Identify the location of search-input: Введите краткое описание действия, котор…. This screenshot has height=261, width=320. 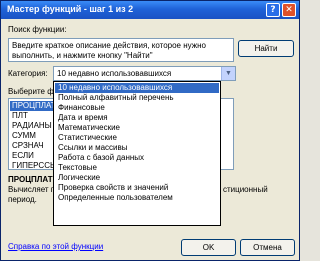
(121, 50).